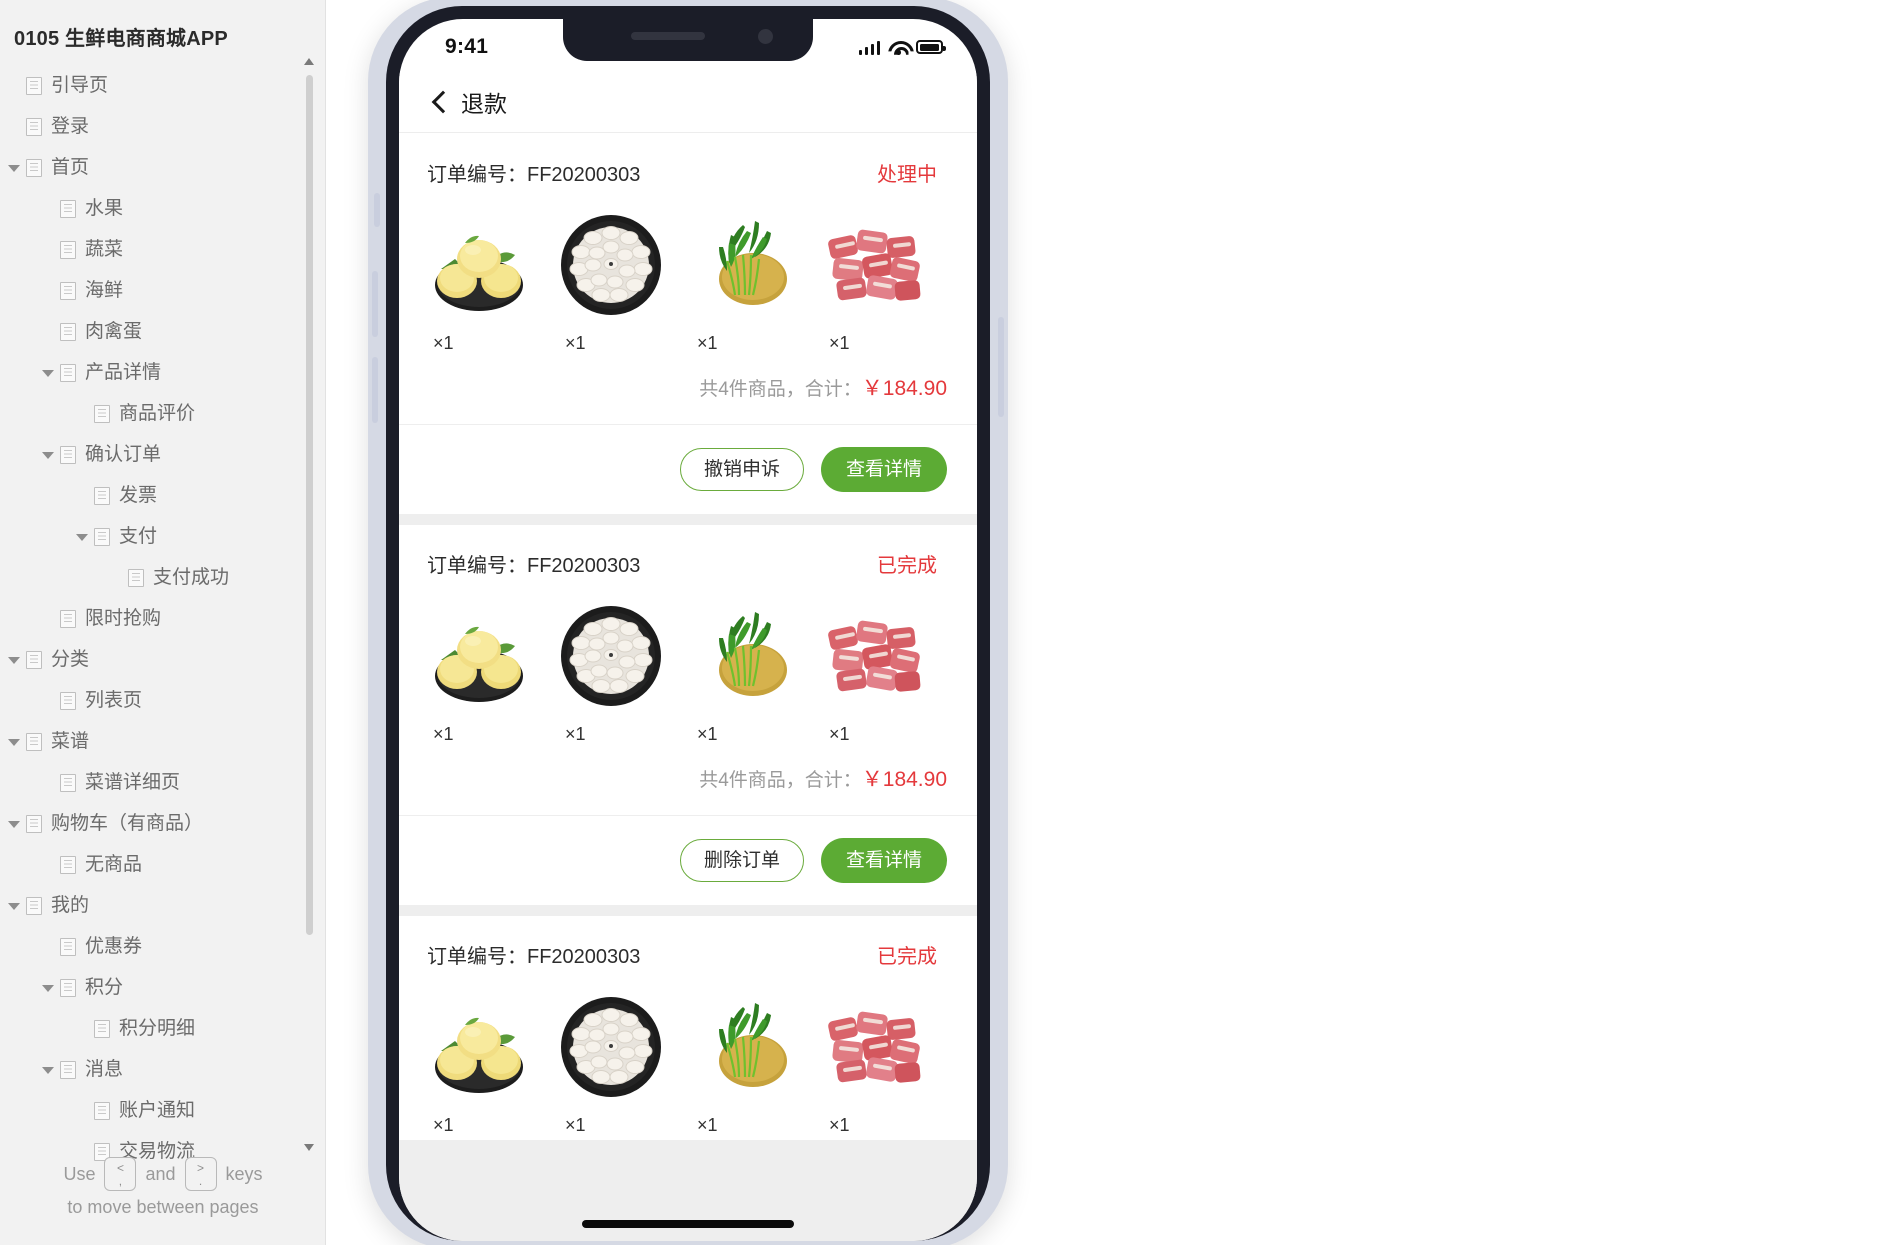 The height and width of the screenshot is (1245, 1893). I want to click on sidebar-item-17: 菜谱, so click(162, 741).